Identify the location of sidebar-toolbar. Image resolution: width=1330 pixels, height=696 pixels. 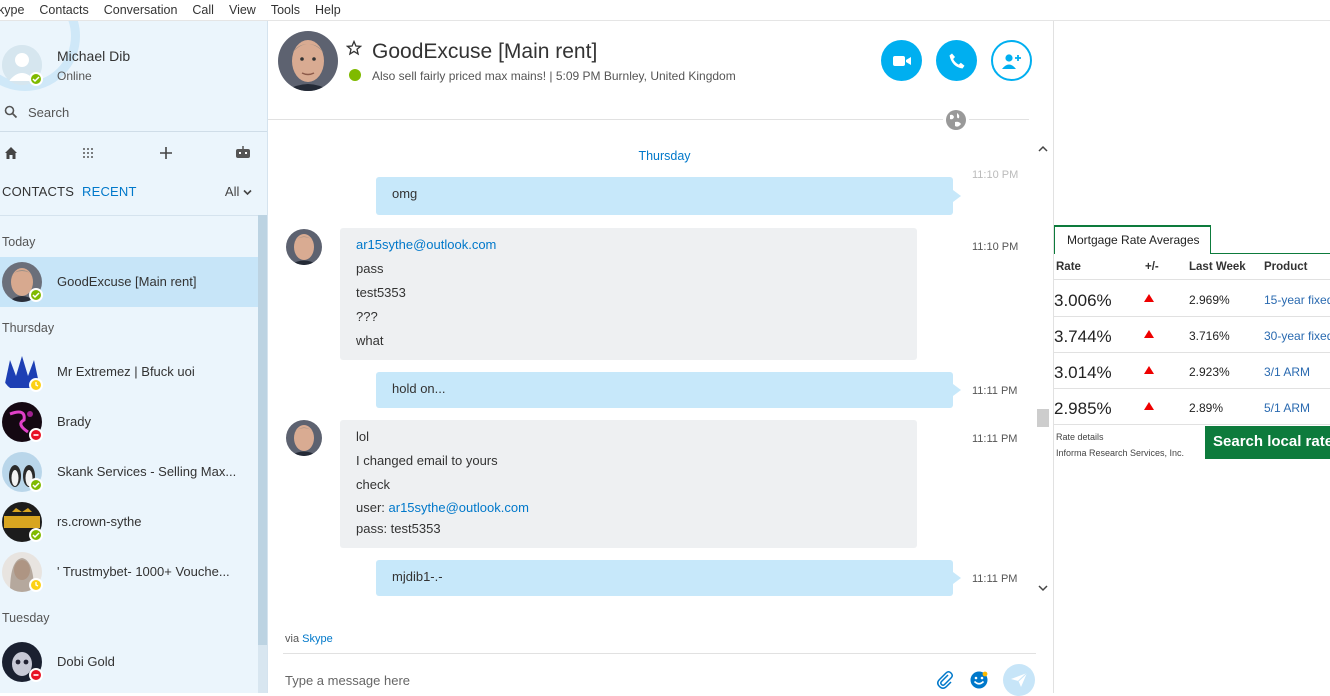
(133, 153).